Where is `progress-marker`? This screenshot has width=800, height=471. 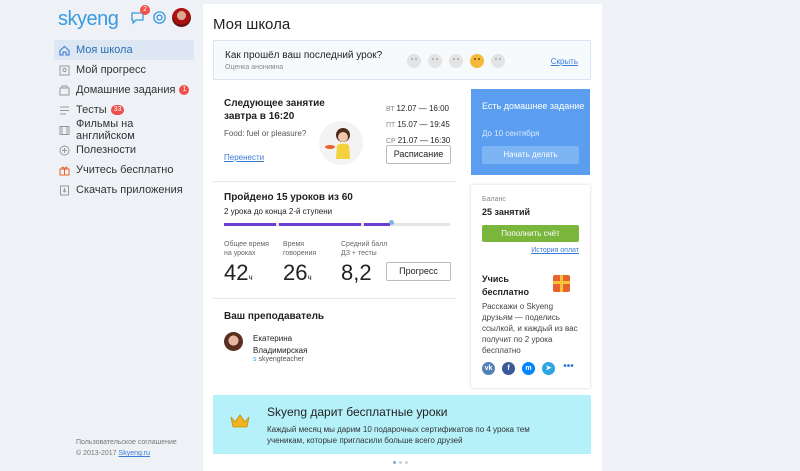
progress-marker is located at coordinates (391, 222).